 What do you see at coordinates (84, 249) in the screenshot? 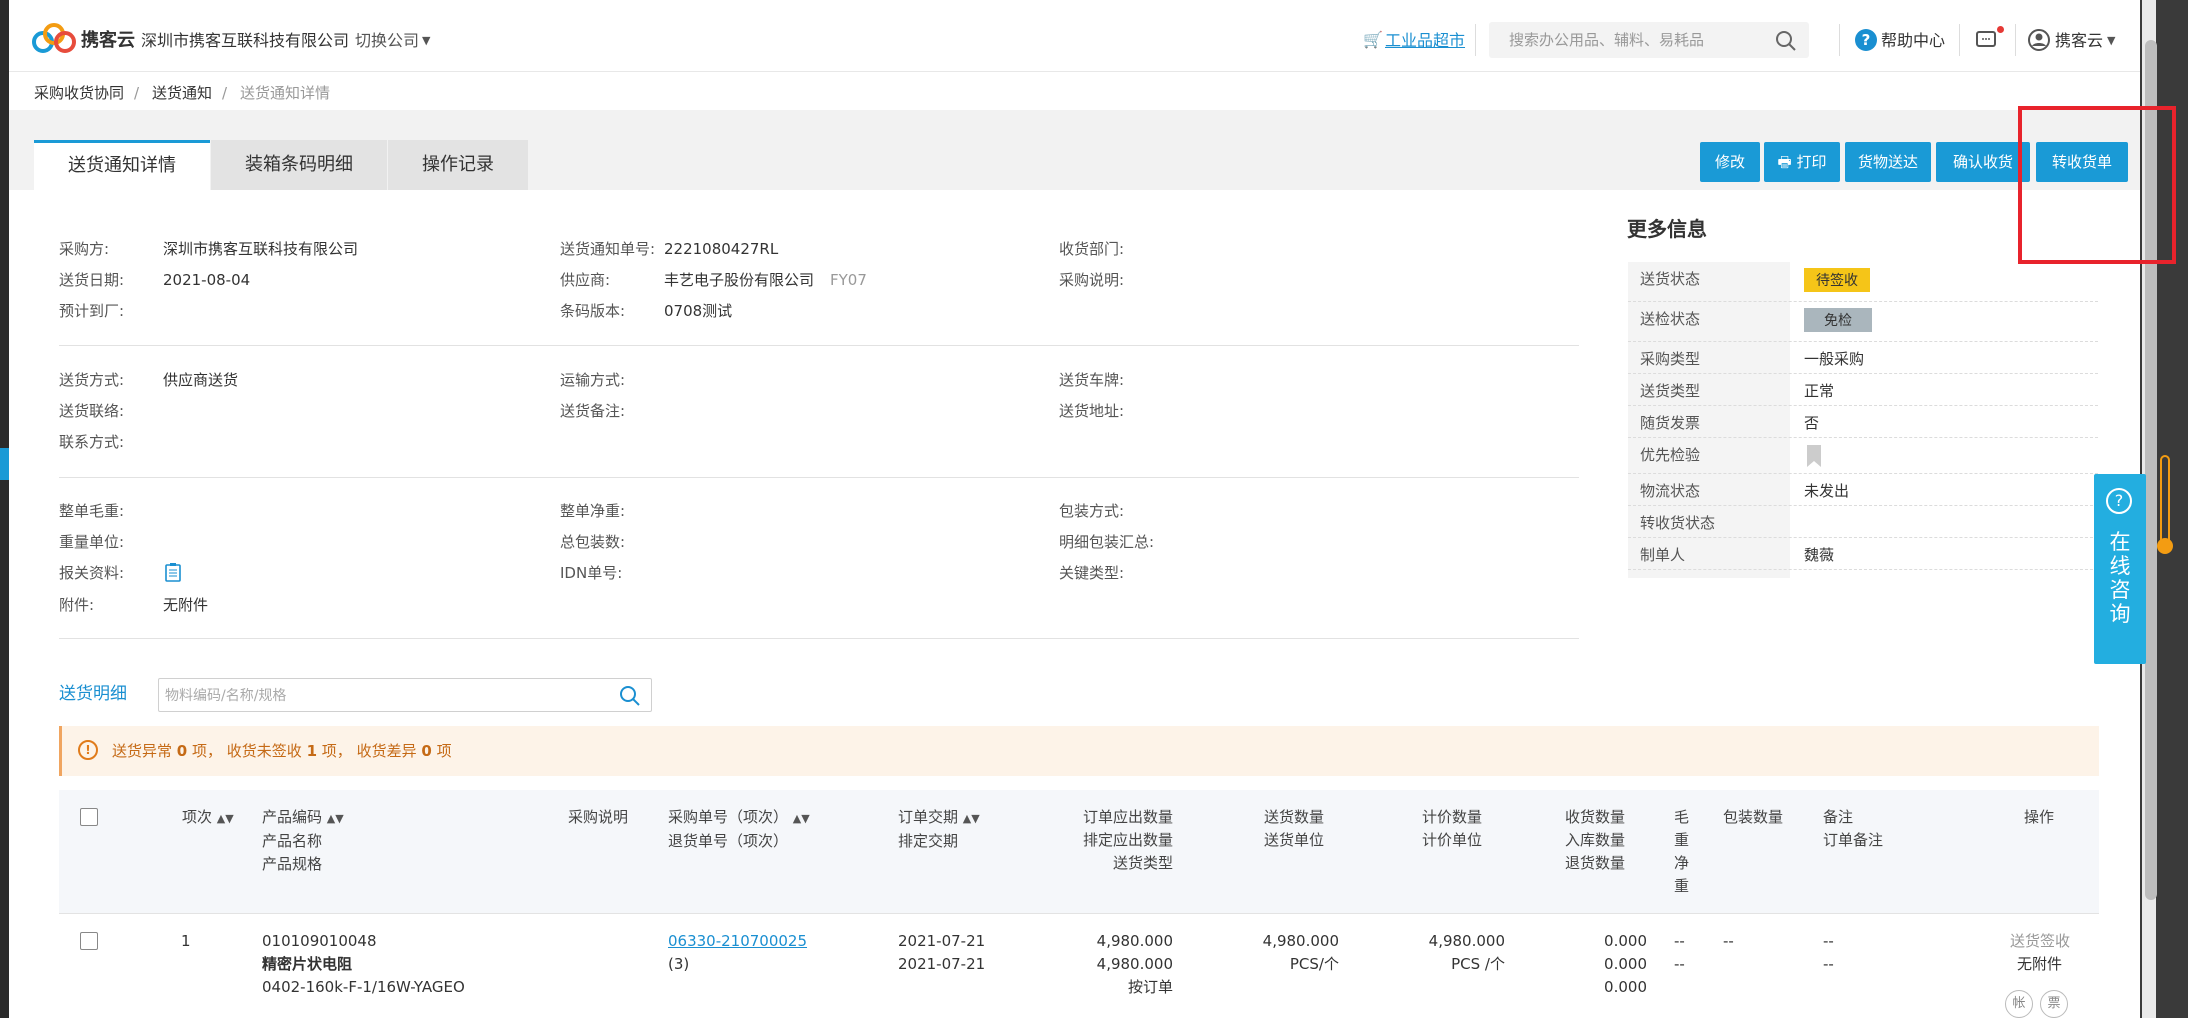
I see `buyer-label: 采购方:` at bounding box center [84, 249].